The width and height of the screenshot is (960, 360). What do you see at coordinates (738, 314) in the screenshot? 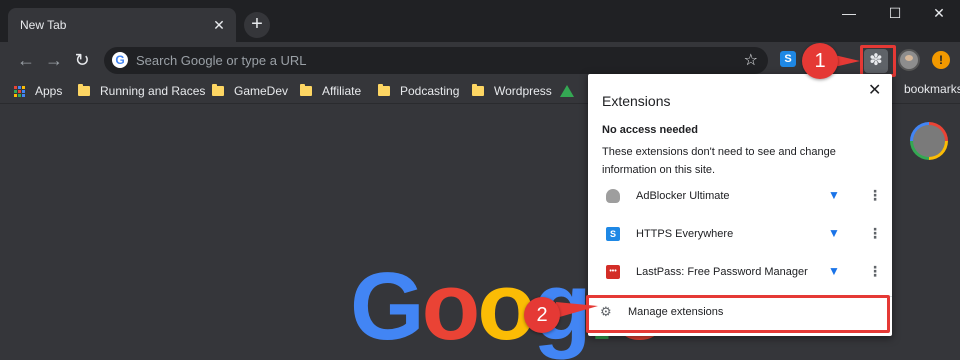
I see `manage-highlight-box` at bounding box center [738, 314].